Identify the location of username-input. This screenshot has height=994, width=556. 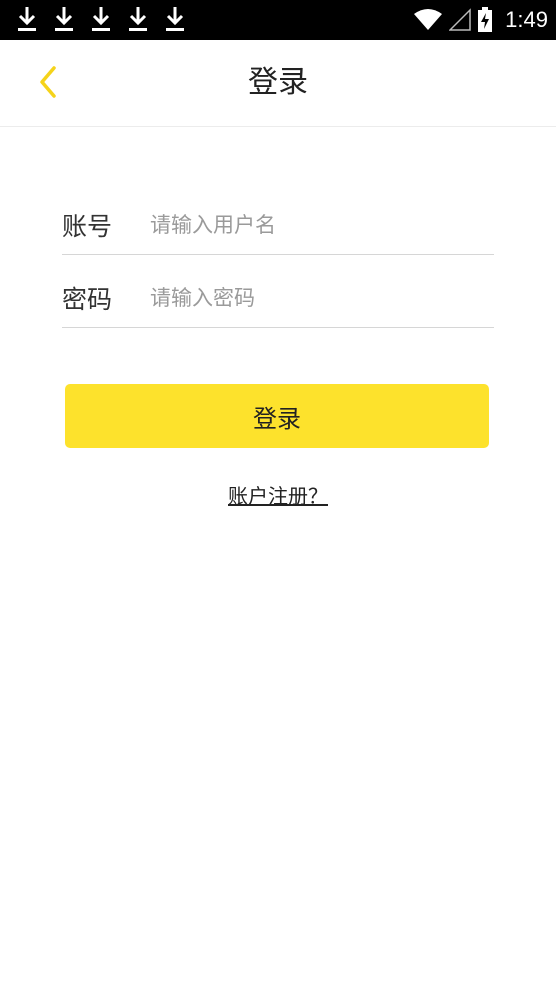
(322, 225).